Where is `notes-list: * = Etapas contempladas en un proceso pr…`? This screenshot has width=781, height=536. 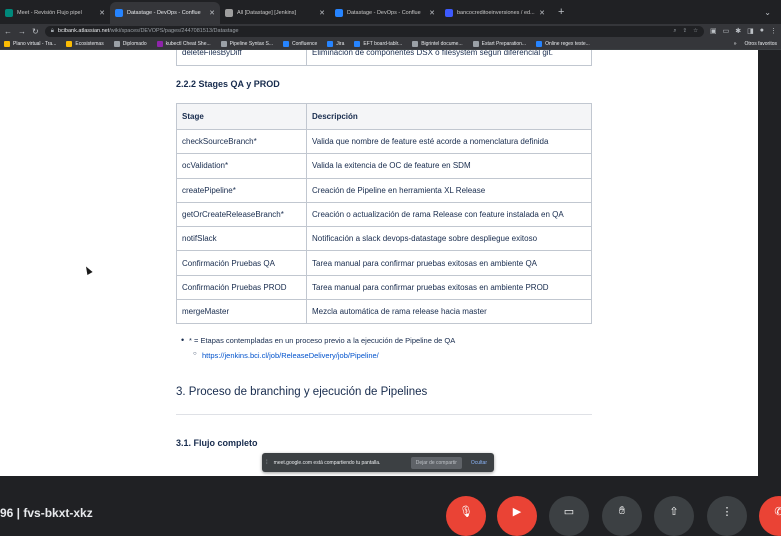 notes-list: * = Etapas contempladas en un proceso pr… is located at coordinates (318, 347).